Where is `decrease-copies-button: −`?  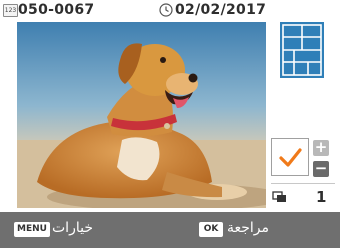 decrease-copies-button: − is located at coordinates (321, 169).